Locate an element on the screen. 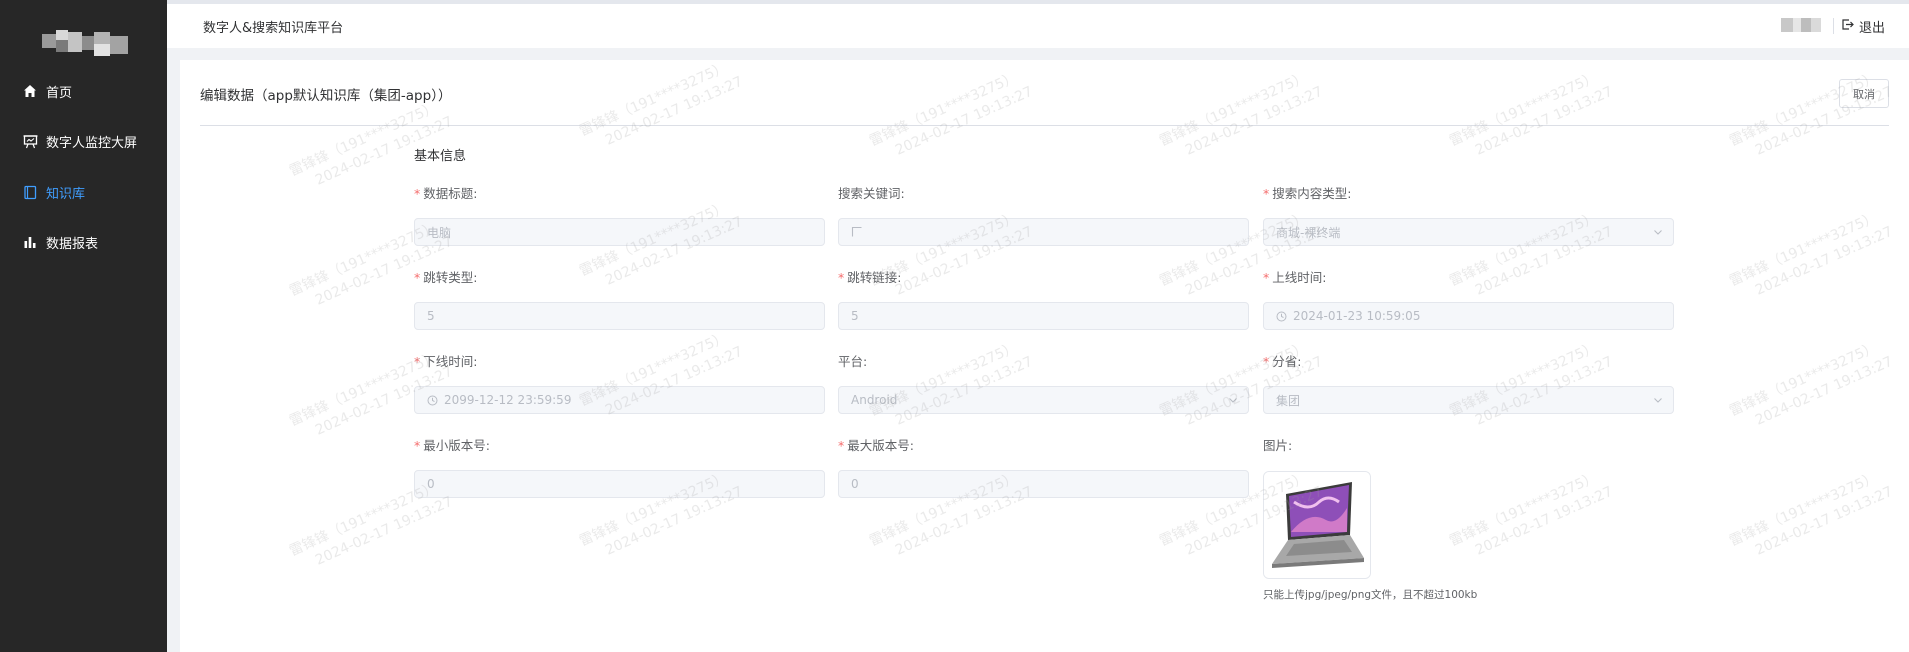 This screenshot has width=1909, height=652. platform-field: 平台: Android is located at coordinates (1043, 383).